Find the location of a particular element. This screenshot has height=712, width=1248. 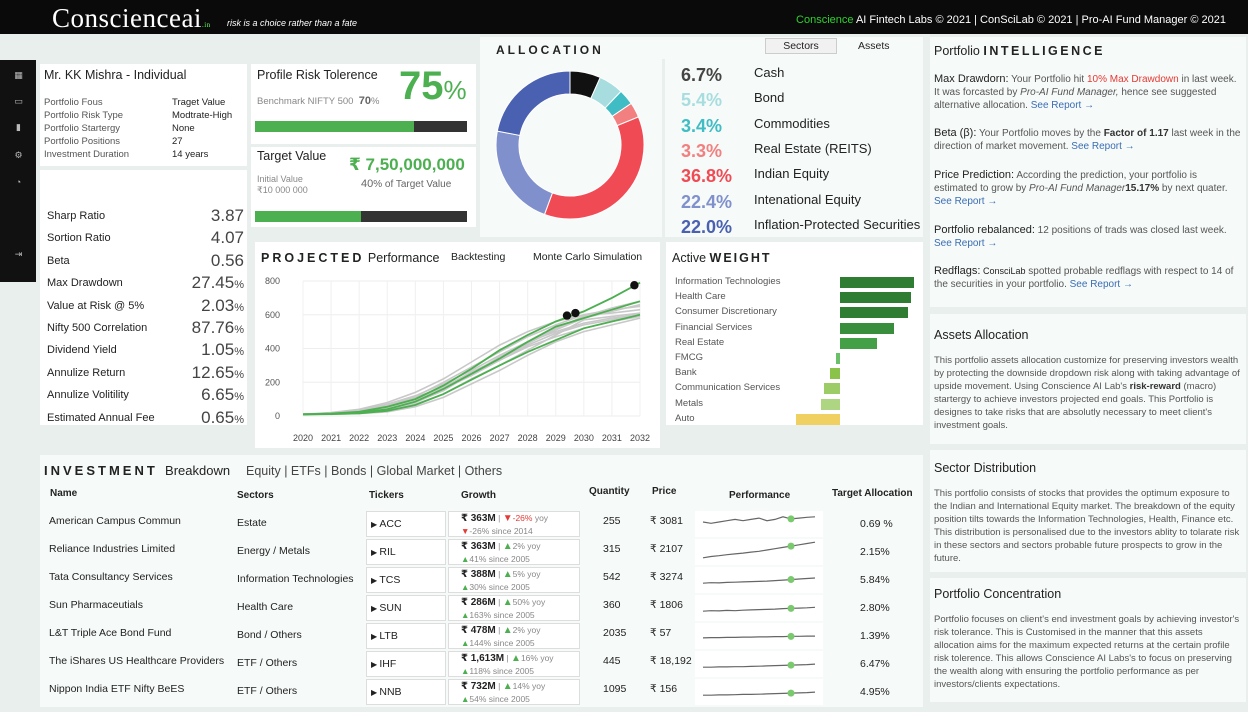

metric-label: Value at Risk @ 5% is located at coordinates (96, 305).